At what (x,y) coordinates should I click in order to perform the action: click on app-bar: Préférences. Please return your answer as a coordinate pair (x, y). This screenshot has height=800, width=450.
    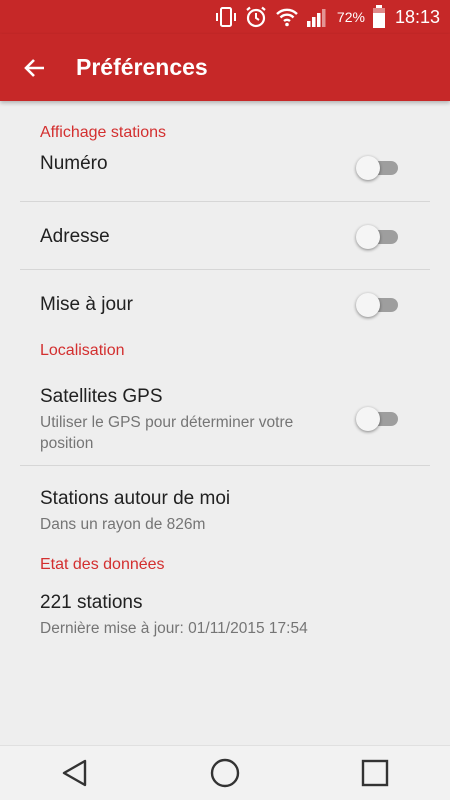
    Looking at the image, I should click on (225, 67).